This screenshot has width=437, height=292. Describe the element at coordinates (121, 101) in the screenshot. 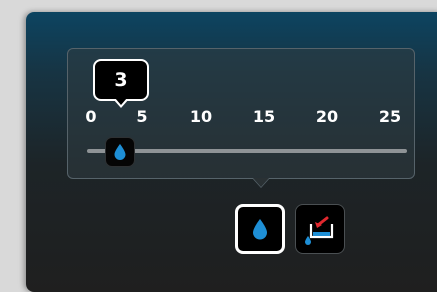

I see `value-bubble-tail-fill` at that location.